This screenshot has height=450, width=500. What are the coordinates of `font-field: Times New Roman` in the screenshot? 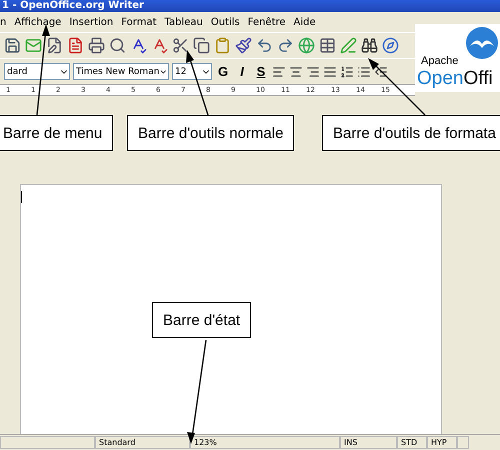 It's located at (121, 71).